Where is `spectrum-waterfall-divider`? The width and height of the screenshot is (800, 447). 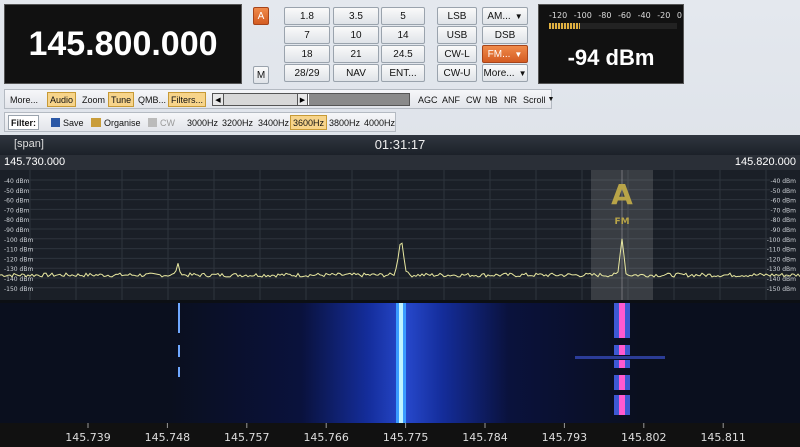 spectrum-waterfall-divider is located at coordinates (400, 301).